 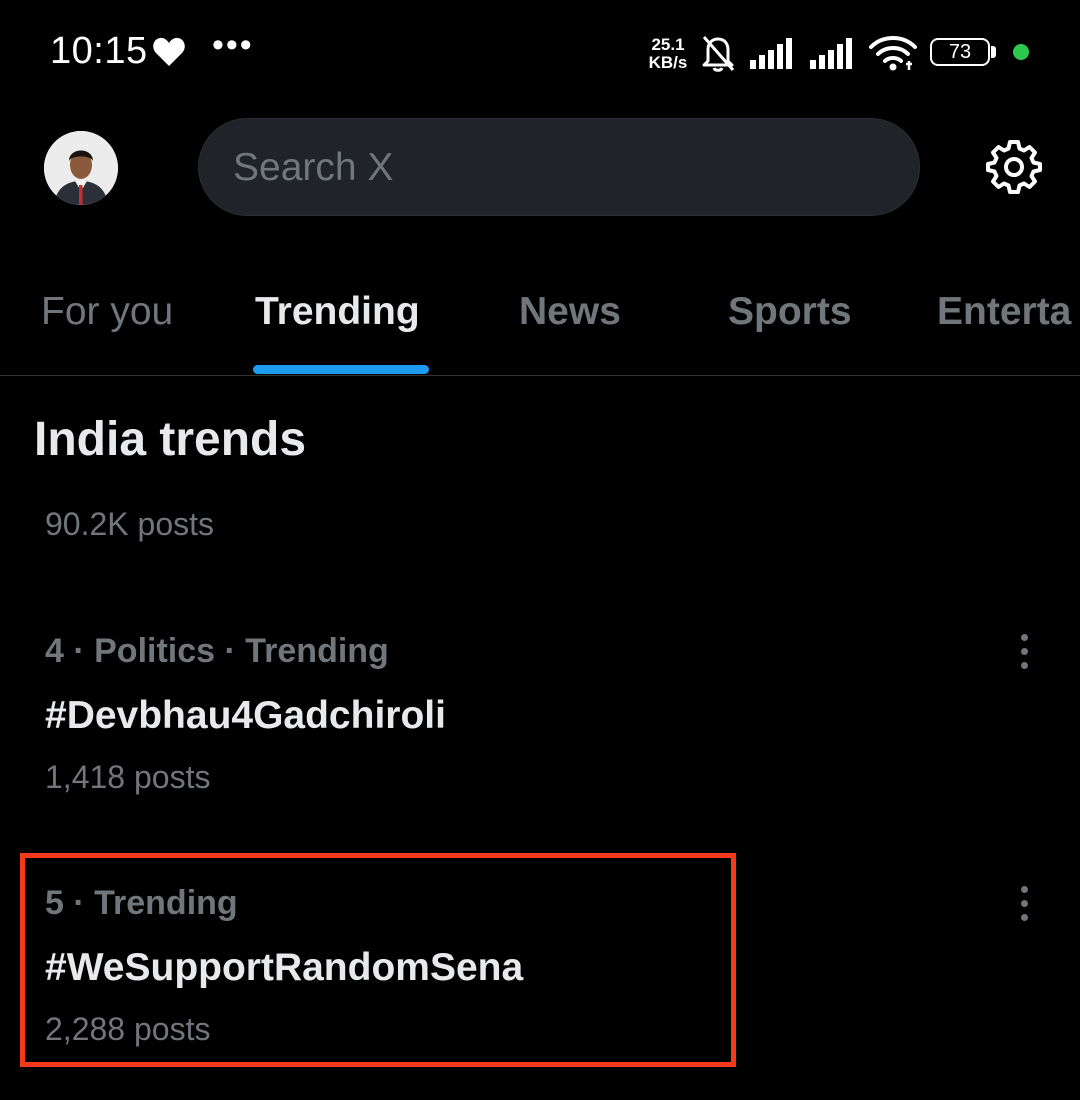 I want to click on status-bar: 10:15 ••• 25.1 KB/s 73, so click(x=540, y=50).